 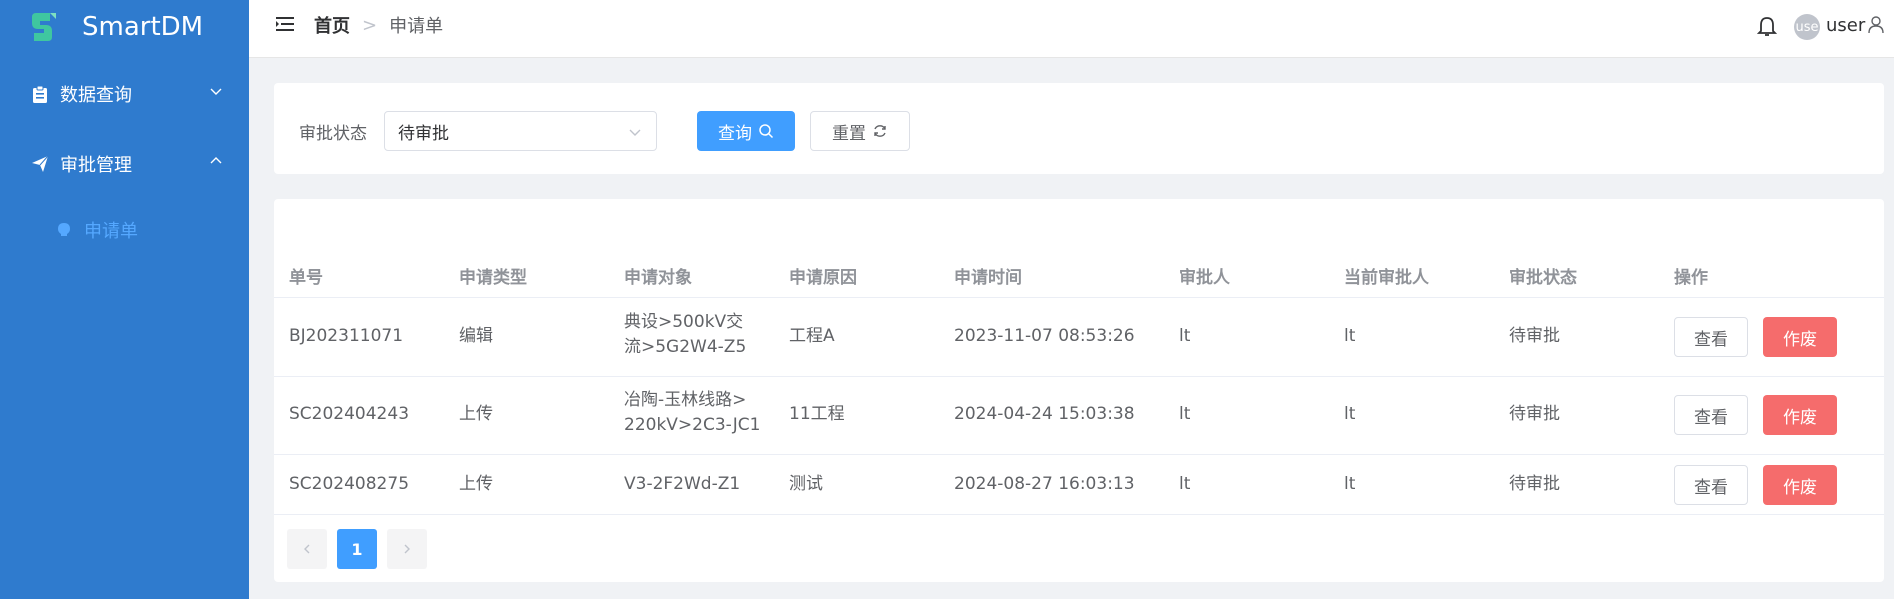 What do you see at coordinates (493, 278) in the screenshot?
I see `column-header: 申请类型` at bounding box center [493, 278].